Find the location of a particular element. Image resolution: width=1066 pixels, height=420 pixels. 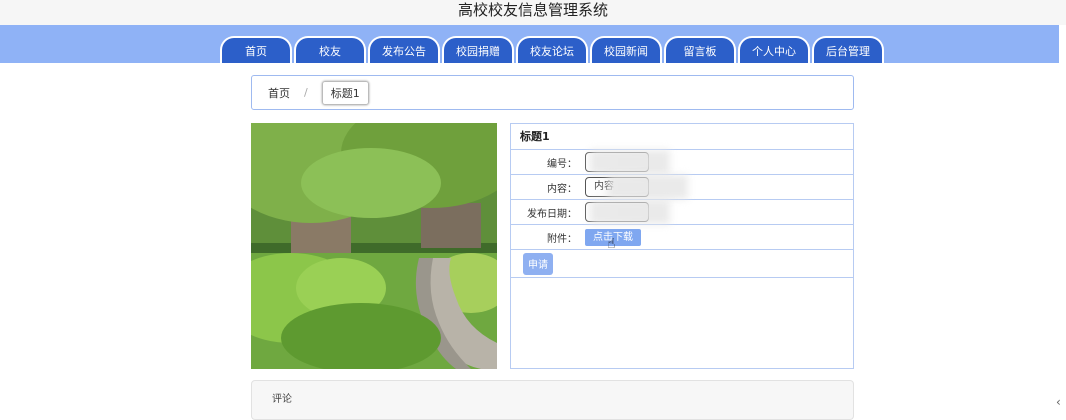

nav-item-forum: 校友论坛 is located at coordinates (552, 49).